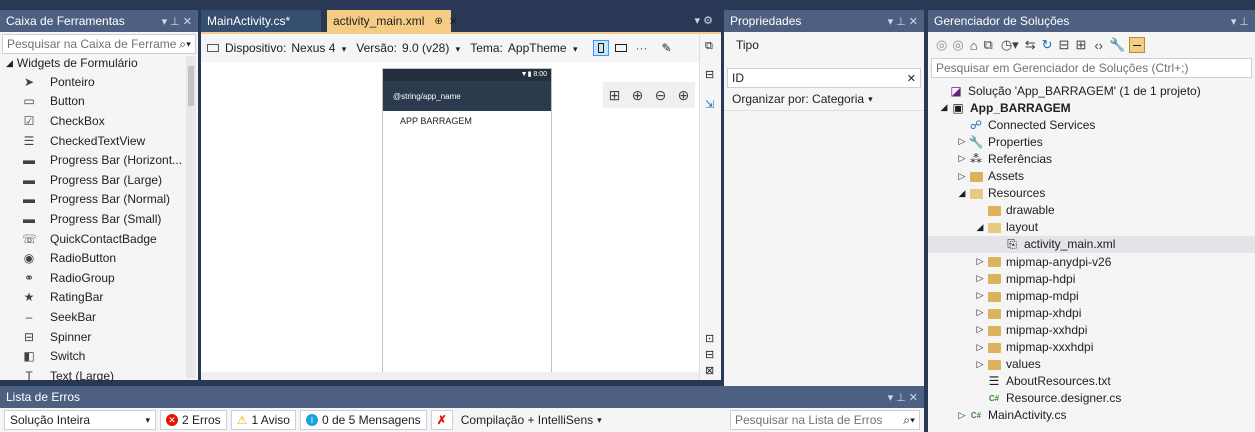  Describe the element at coordinates (261, 21) in the screenshot. I see `tab-mainactivity: MainActivity.cs*` at that location.